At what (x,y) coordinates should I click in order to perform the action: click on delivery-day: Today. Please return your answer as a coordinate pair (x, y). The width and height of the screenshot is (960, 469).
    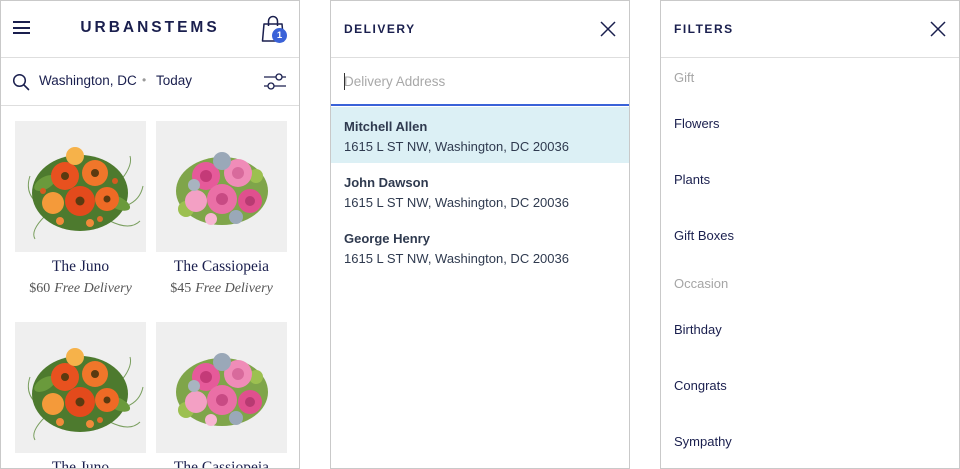
    Looking at the image, I should click on (174, 80).